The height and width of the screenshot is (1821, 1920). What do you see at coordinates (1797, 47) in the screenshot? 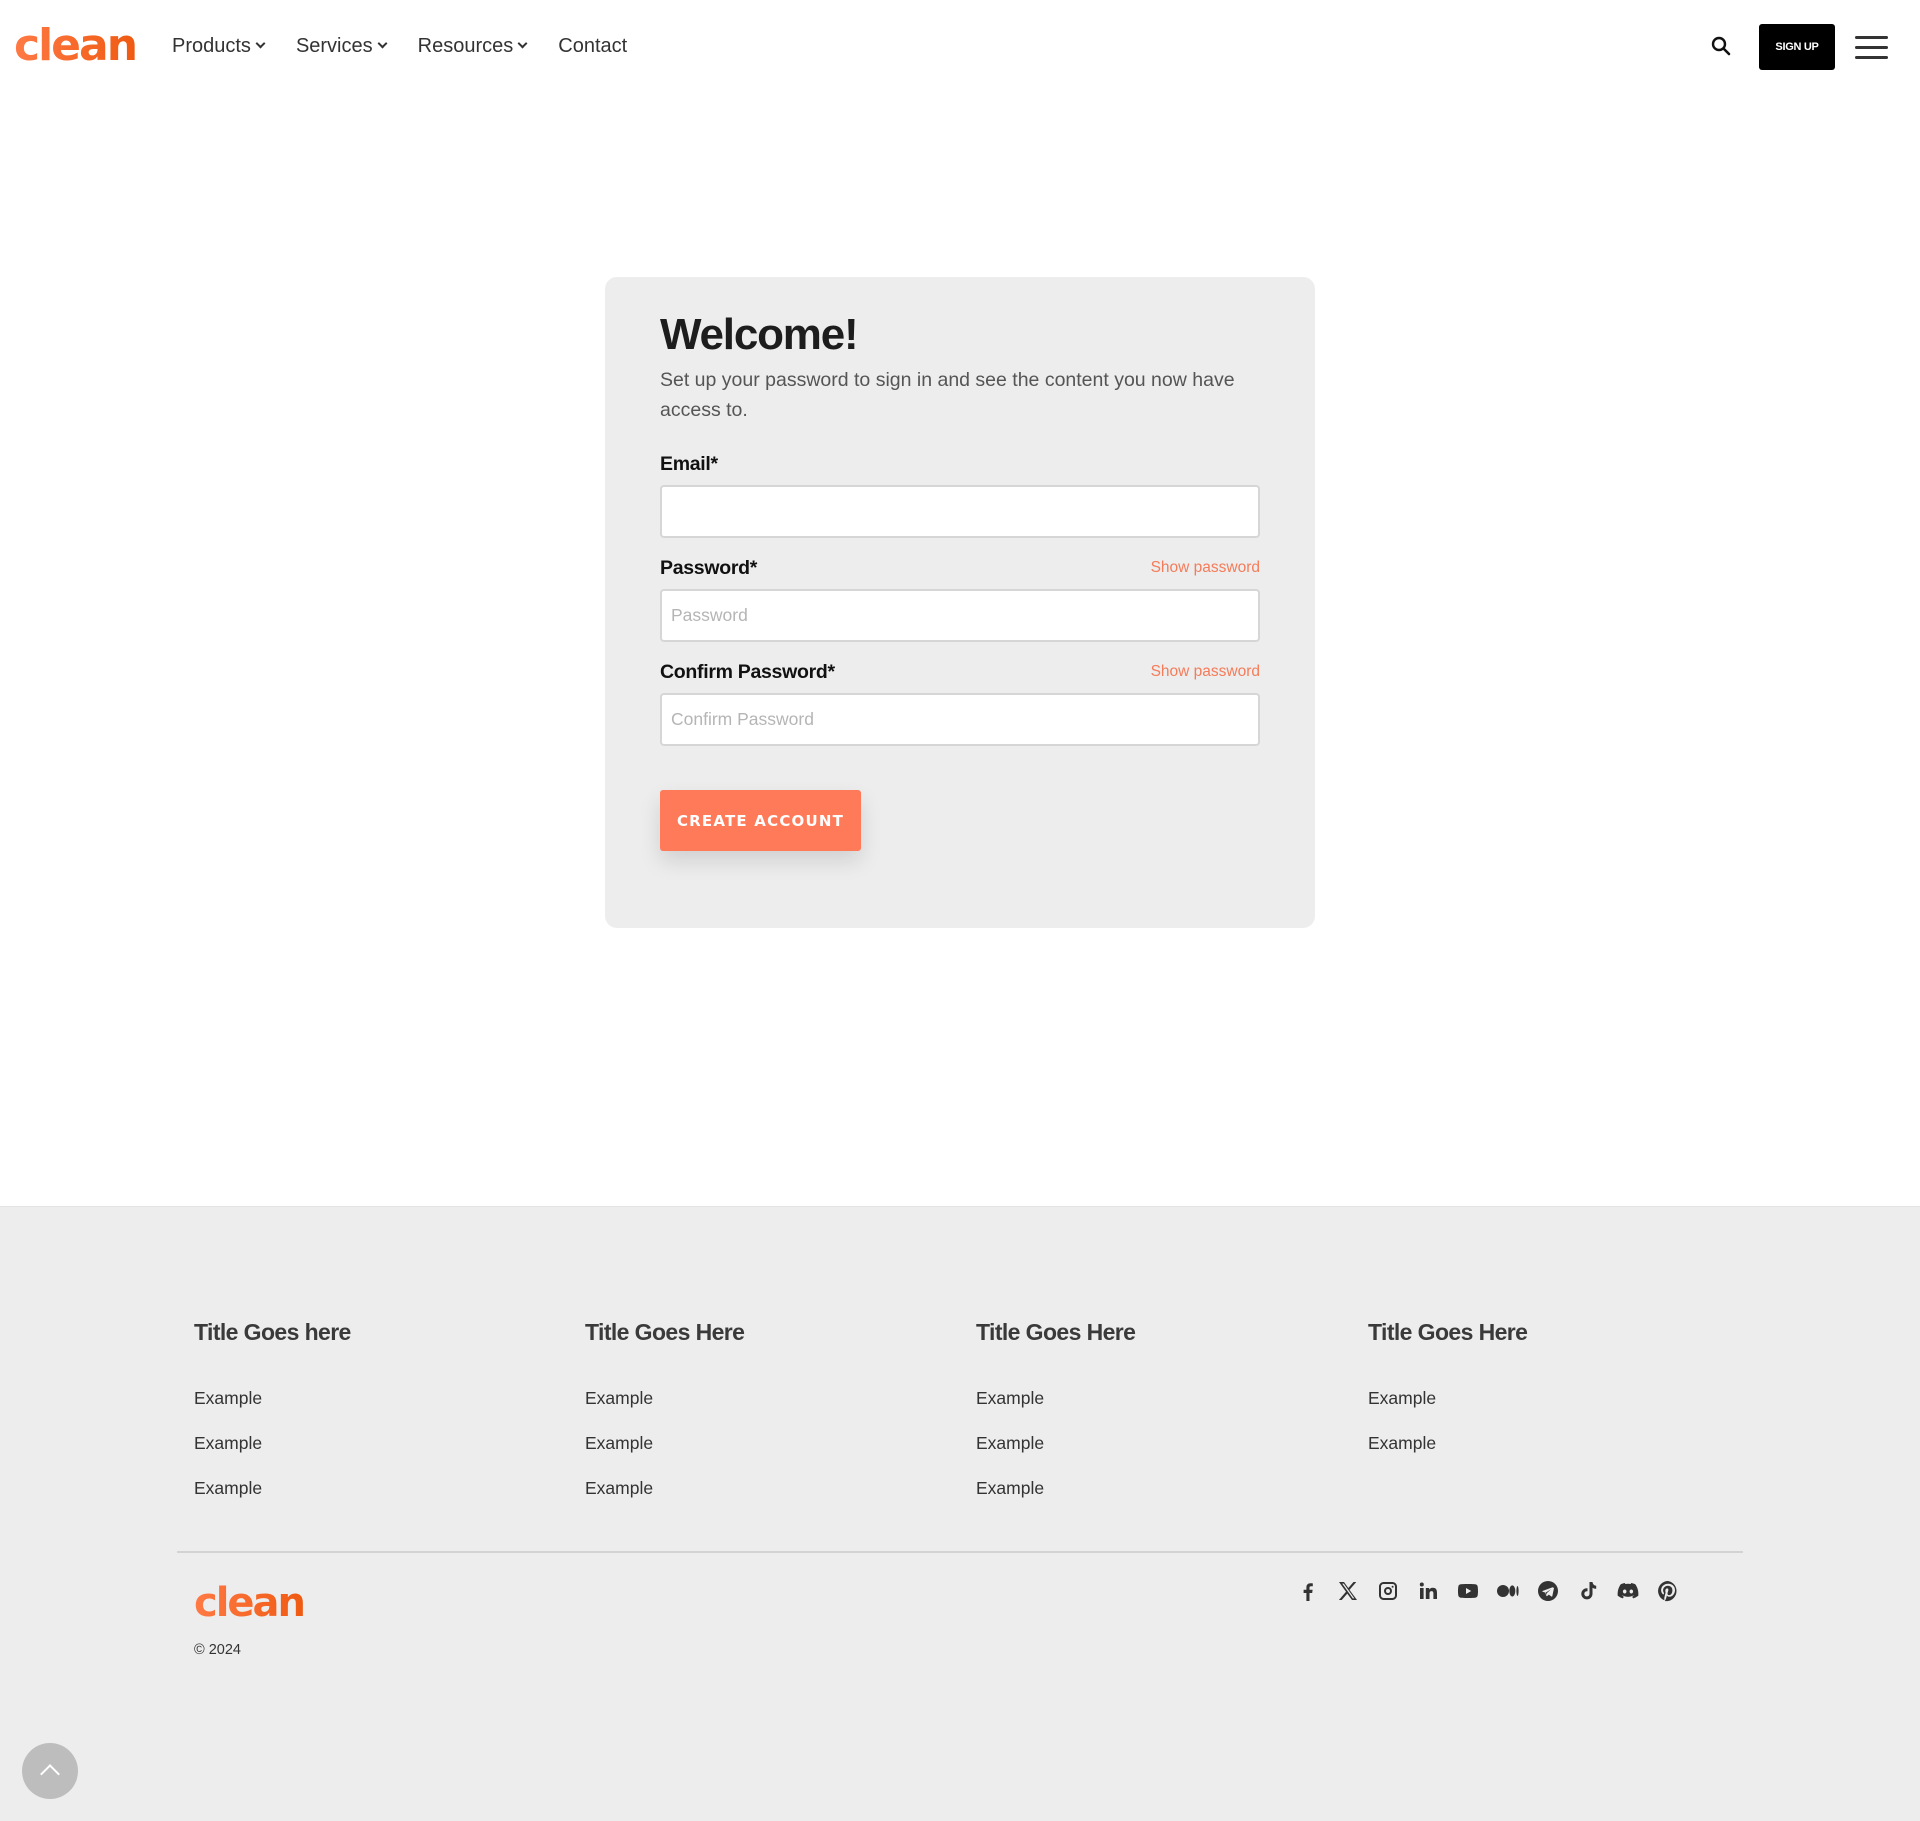
I see `sign-up-button: SIGN UP` at bounding box center [1797, 47].